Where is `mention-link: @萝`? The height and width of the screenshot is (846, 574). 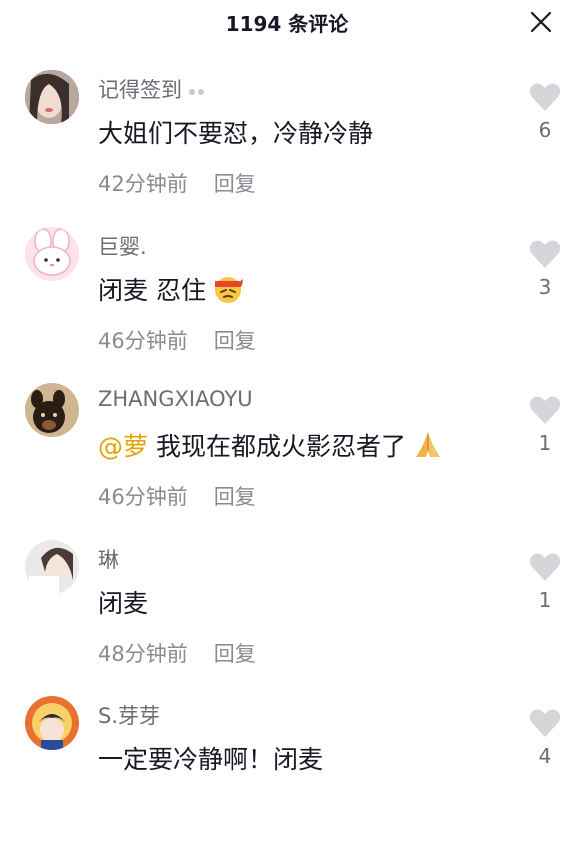 mention-link: @萝 is located at coordinates (123, 445).